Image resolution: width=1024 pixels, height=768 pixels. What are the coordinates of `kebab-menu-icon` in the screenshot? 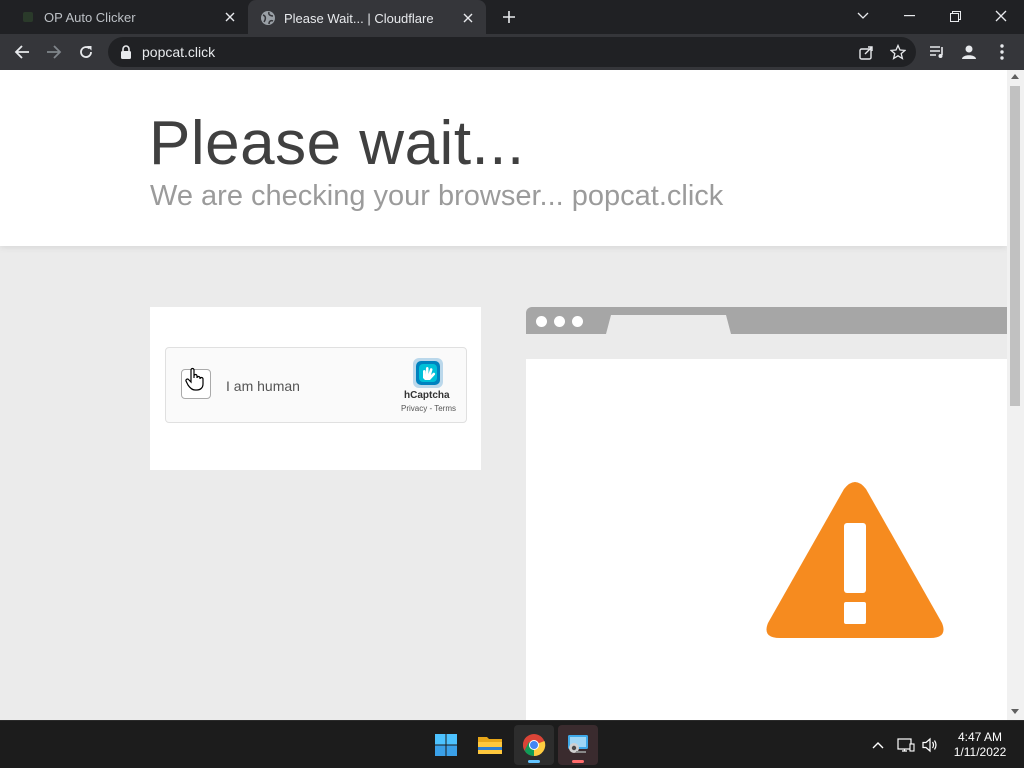 It's located at (1002, 52).